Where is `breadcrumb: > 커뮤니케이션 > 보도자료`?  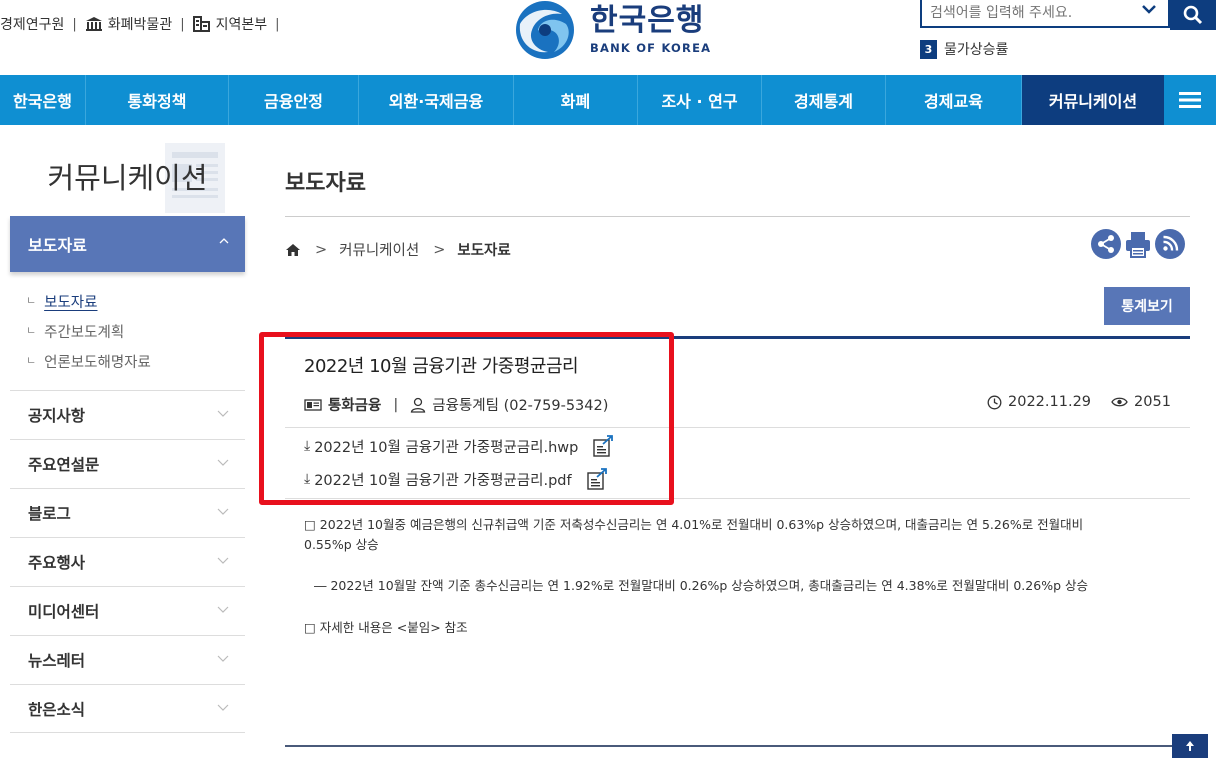 breadcrumb: > 커뮤니케이션 > 보도자료 is located at coordinates (398, 249).